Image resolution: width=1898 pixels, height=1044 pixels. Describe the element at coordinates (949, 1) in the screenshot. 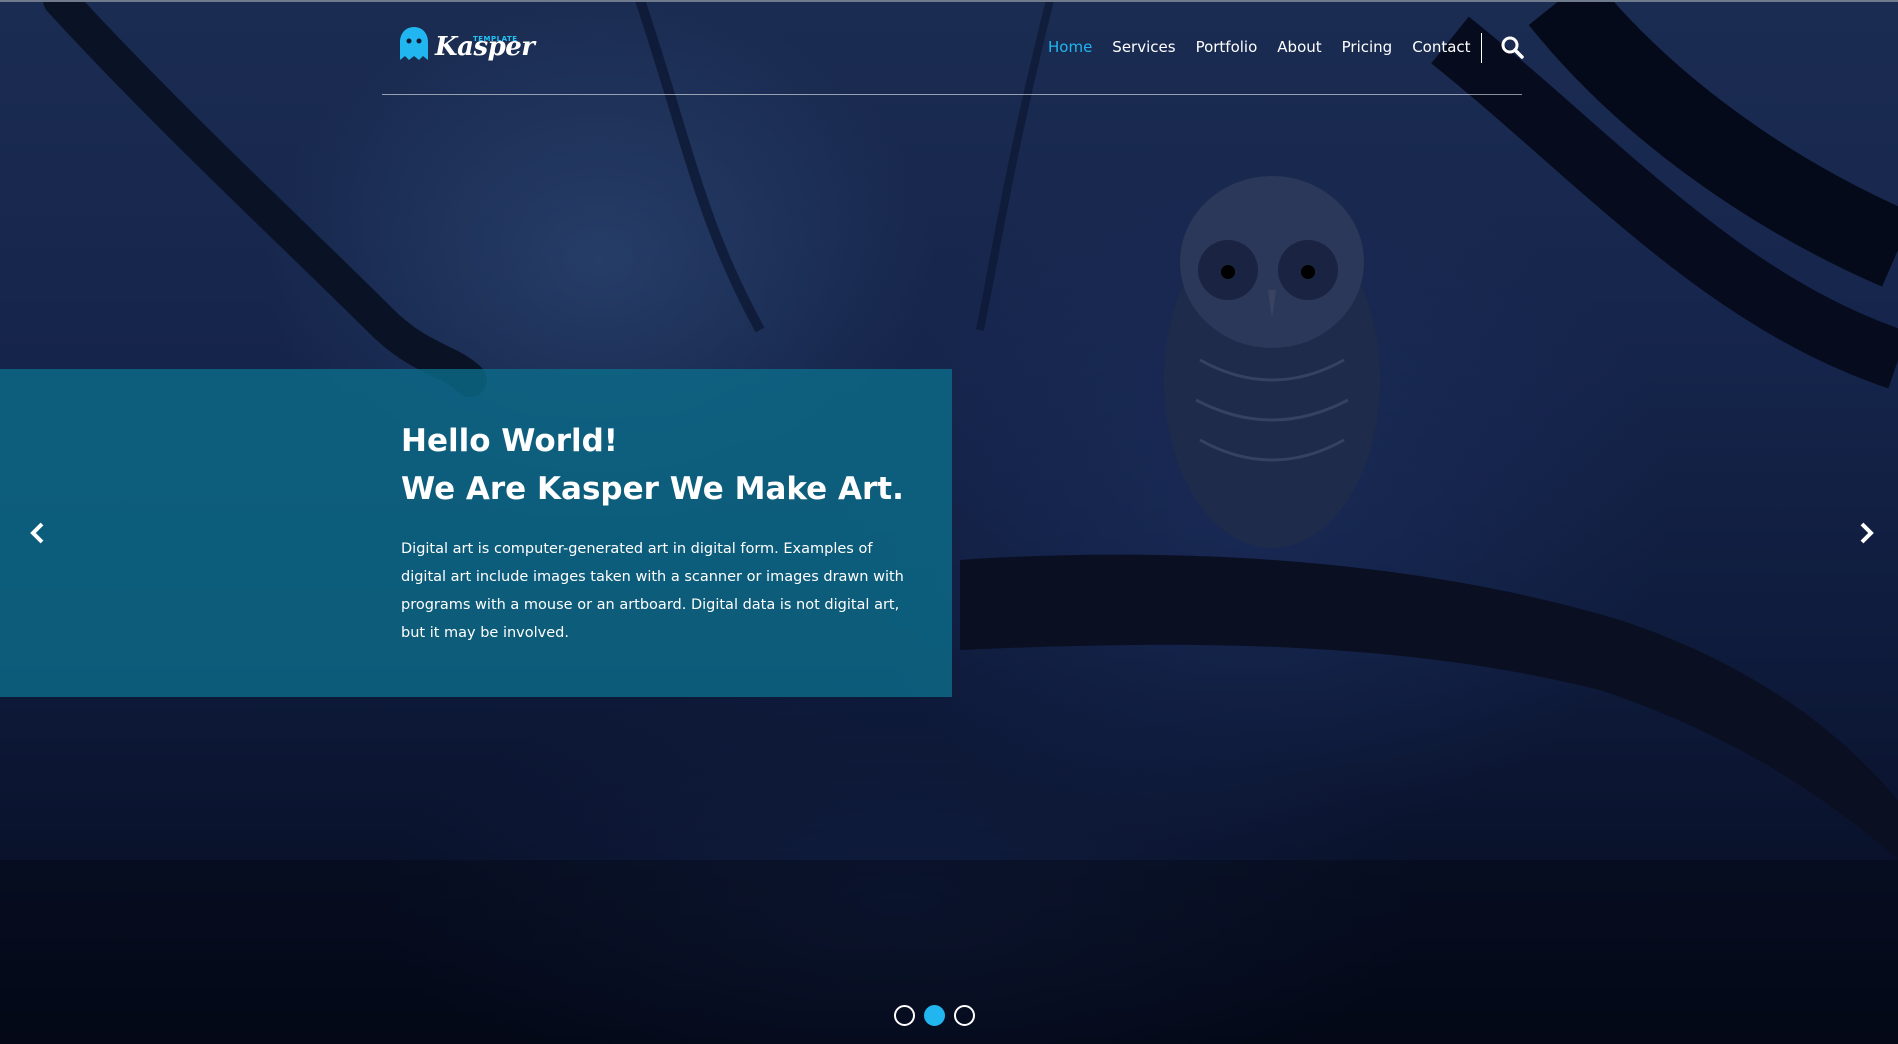

I see `top-border` at that location.